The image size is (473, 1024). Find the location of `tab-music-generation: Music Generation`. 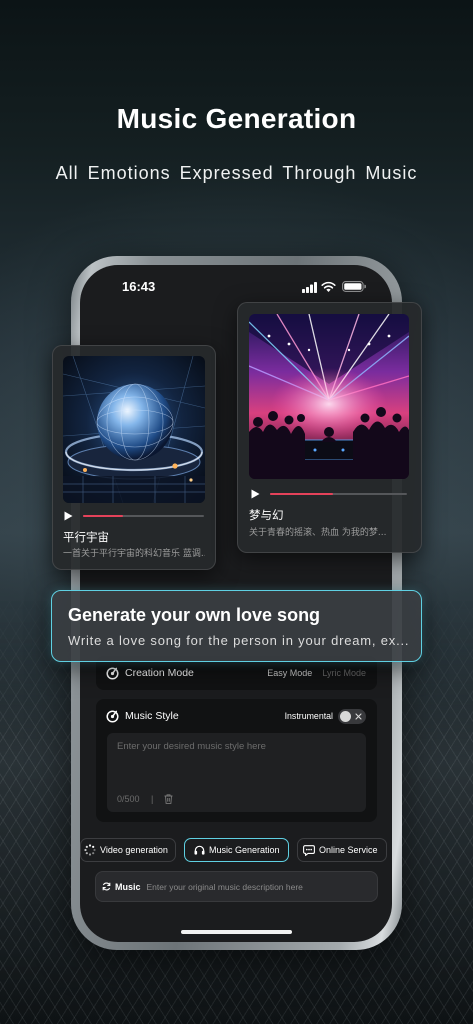

tab-music-generation: Music Generation is located at coordinates (236, 850).